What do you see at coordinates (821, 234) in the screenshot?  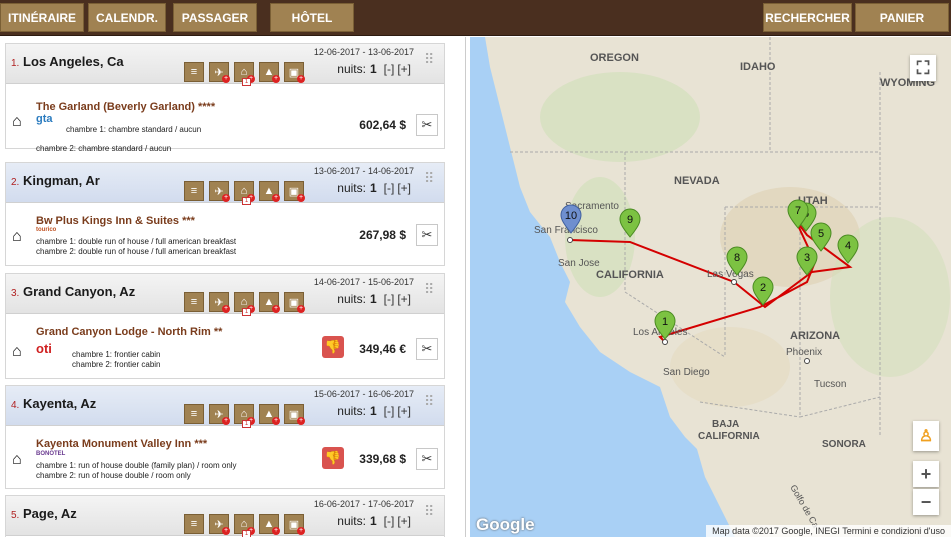 I see `svg-text: 5` at bounding box center [821, 234].